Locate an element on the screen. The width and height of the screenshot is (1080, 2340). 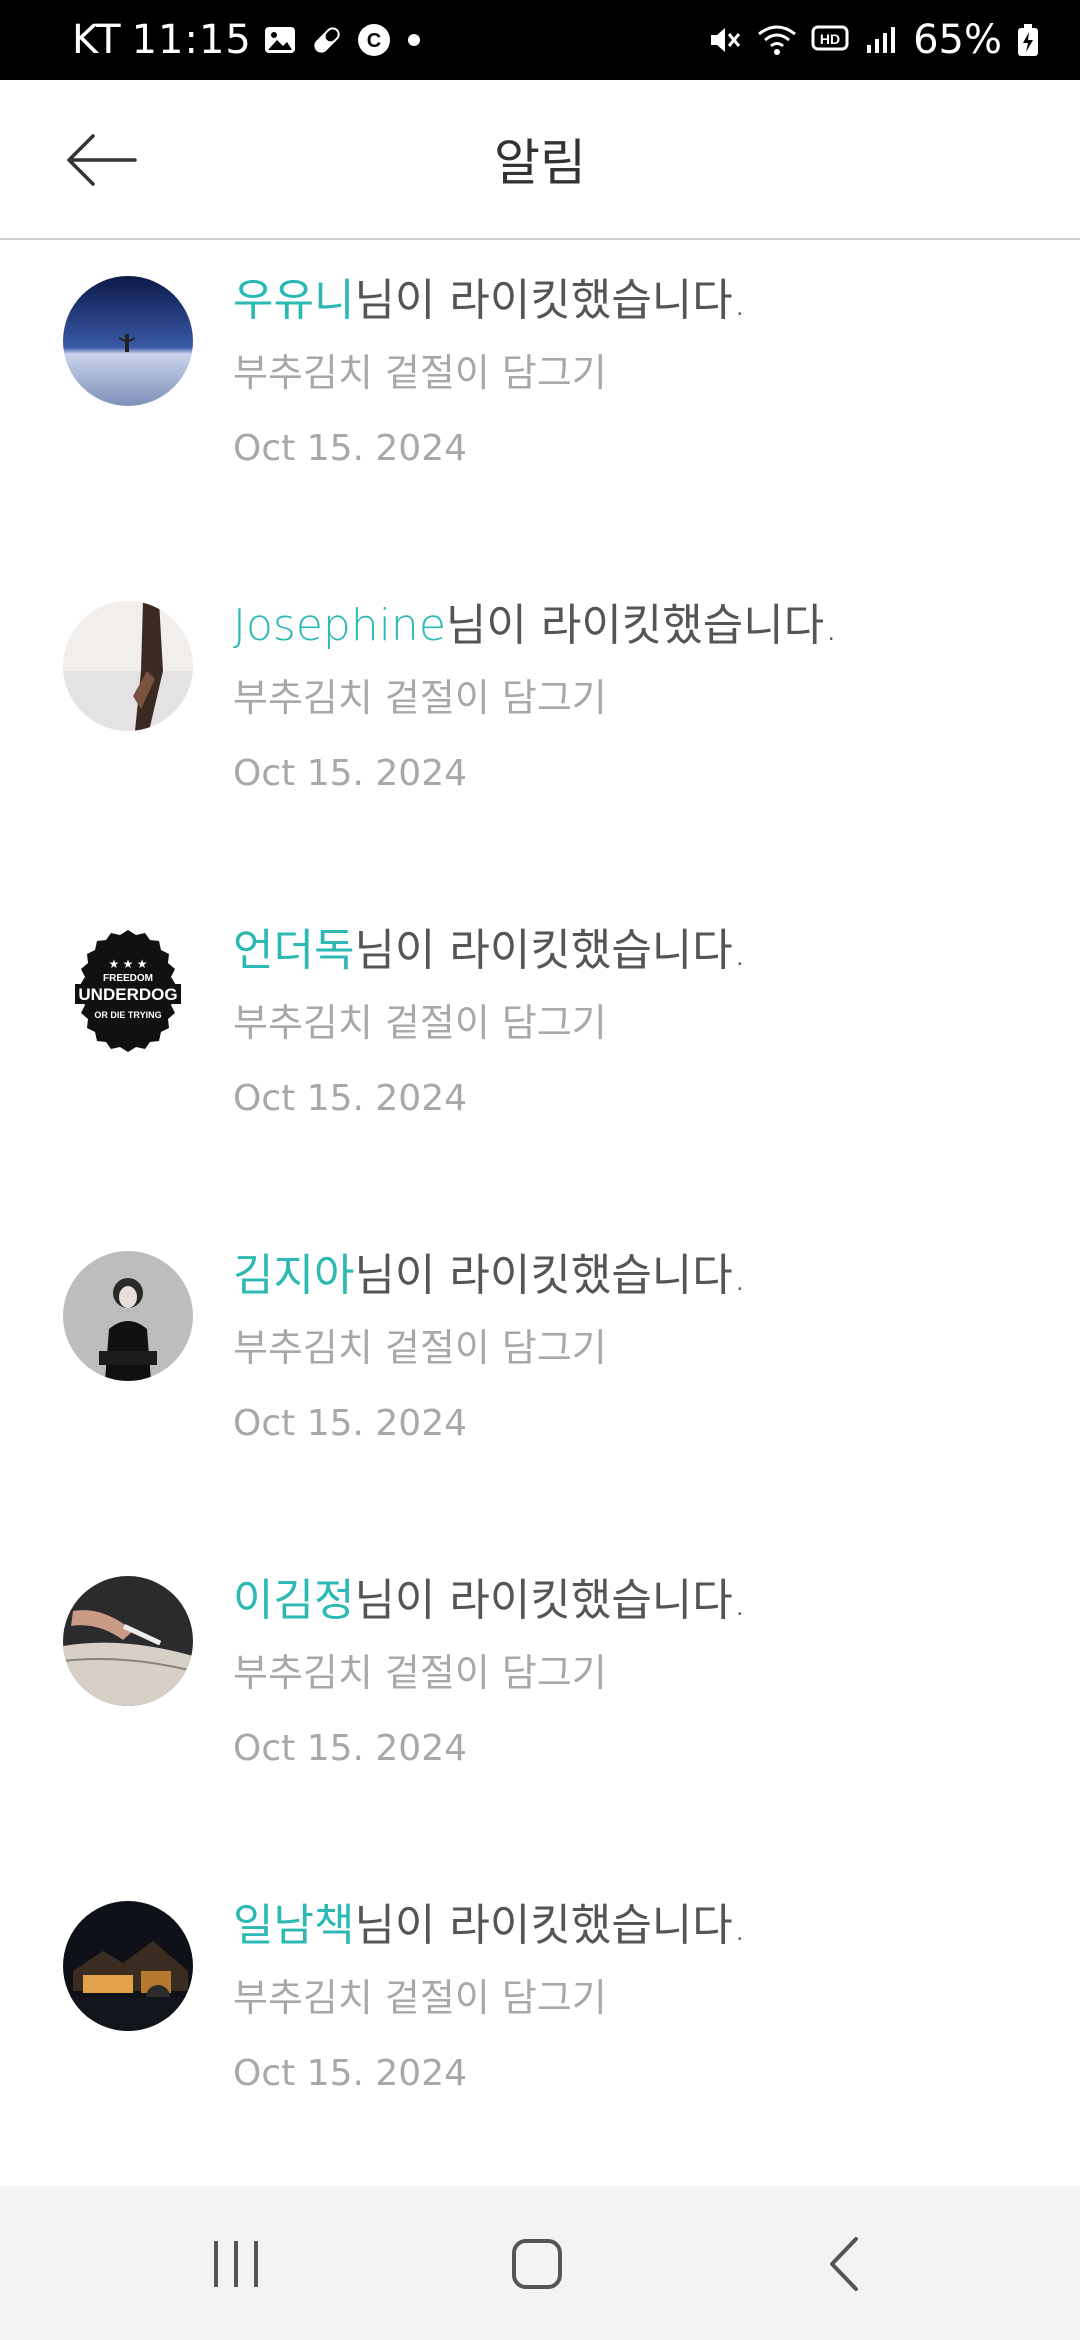
clock: 11:15 is located at coordinates (191, 40).